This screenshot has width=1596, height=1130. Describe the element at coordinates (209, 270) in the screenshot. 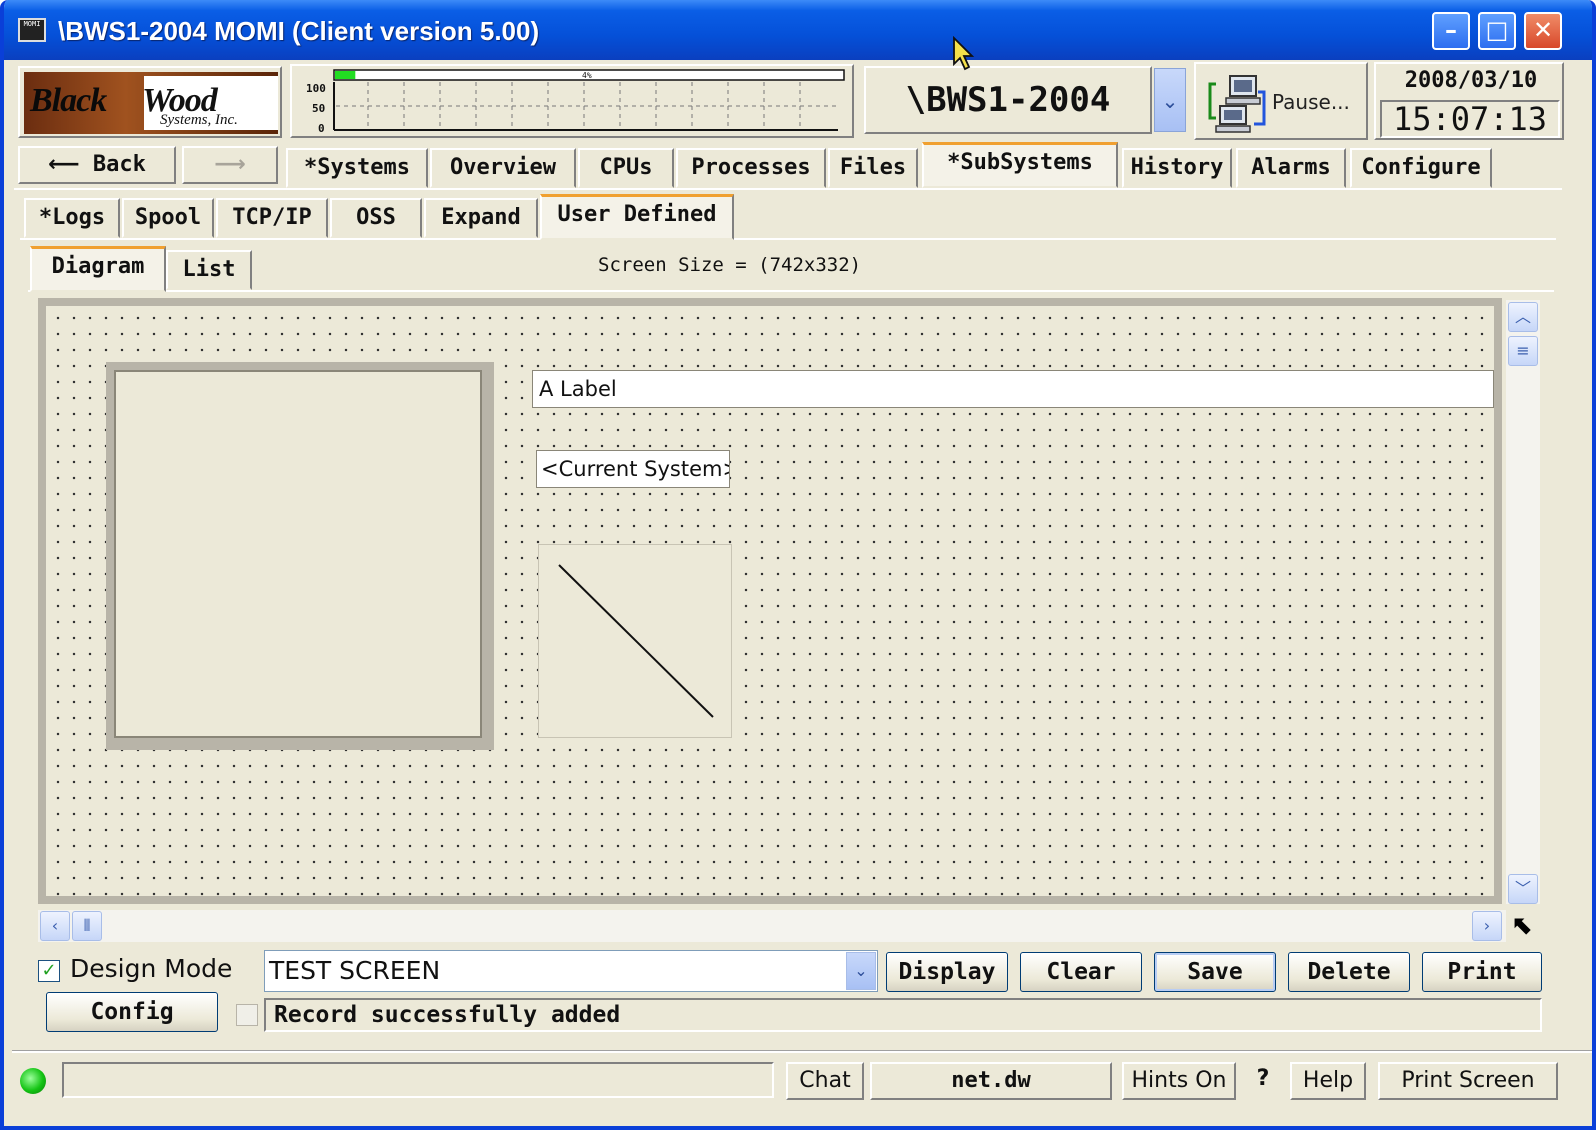

I see `tab-list: List` at that location.